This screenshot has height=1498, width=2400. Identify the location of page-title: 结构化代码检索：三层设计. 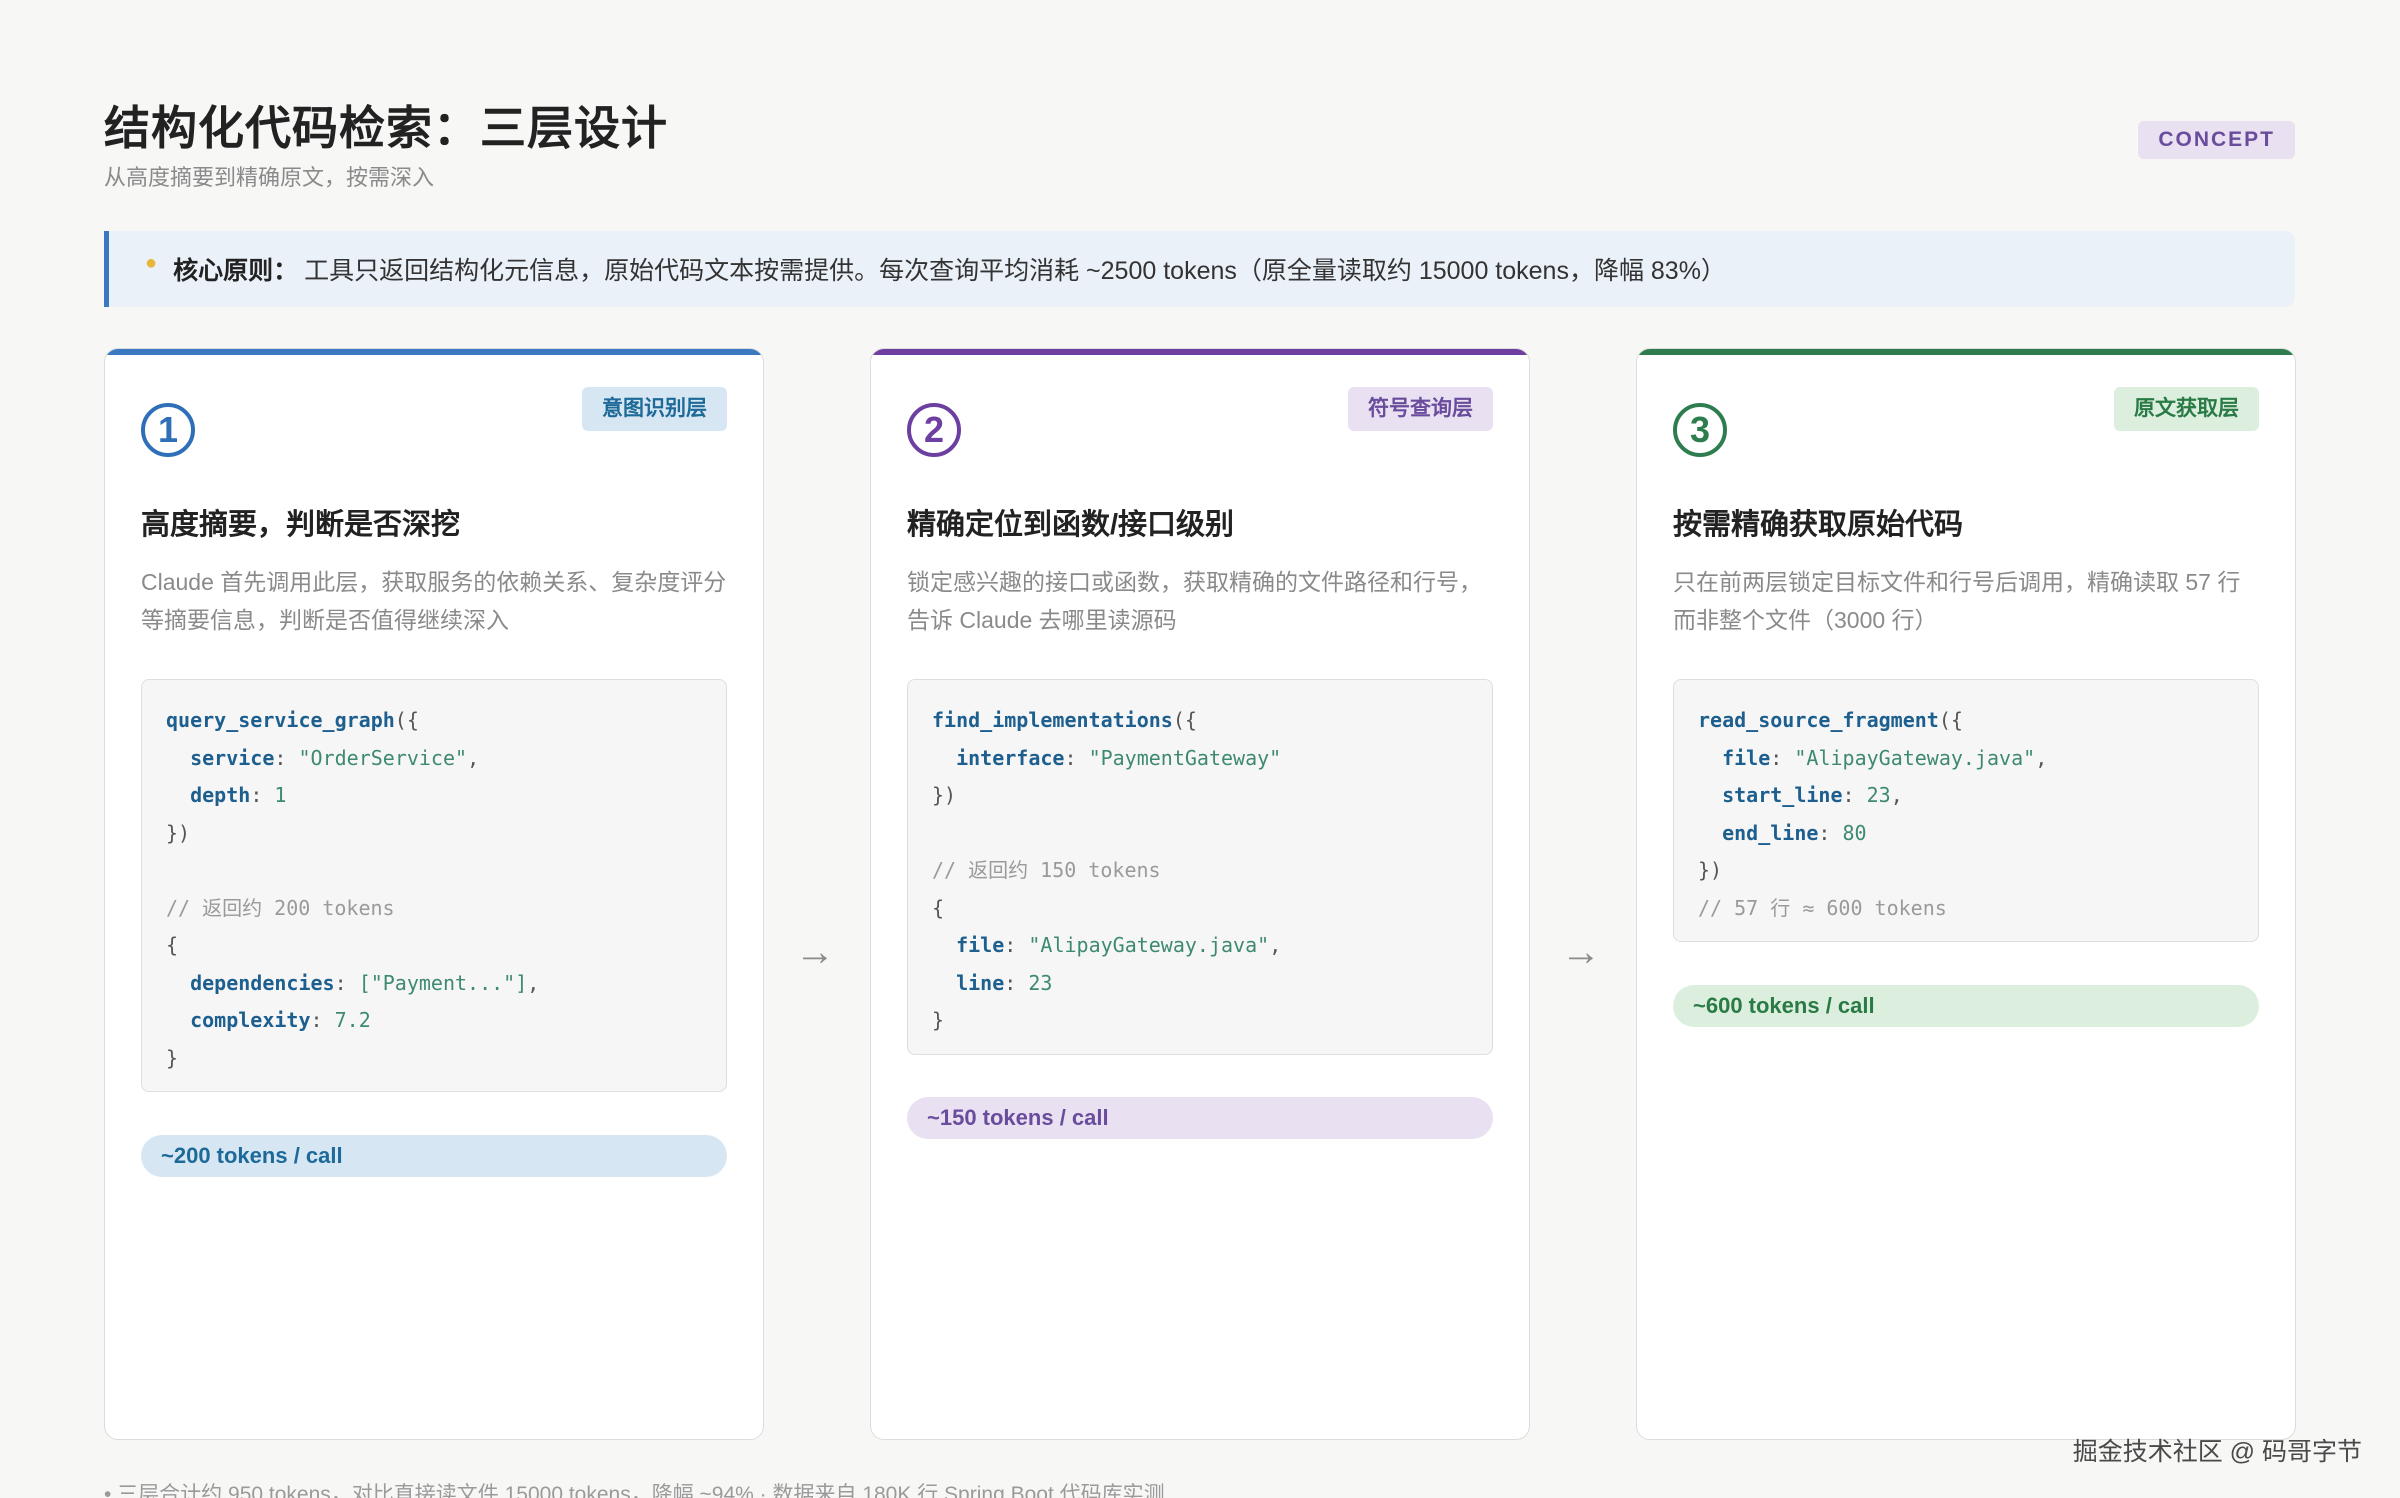
(386, 128).